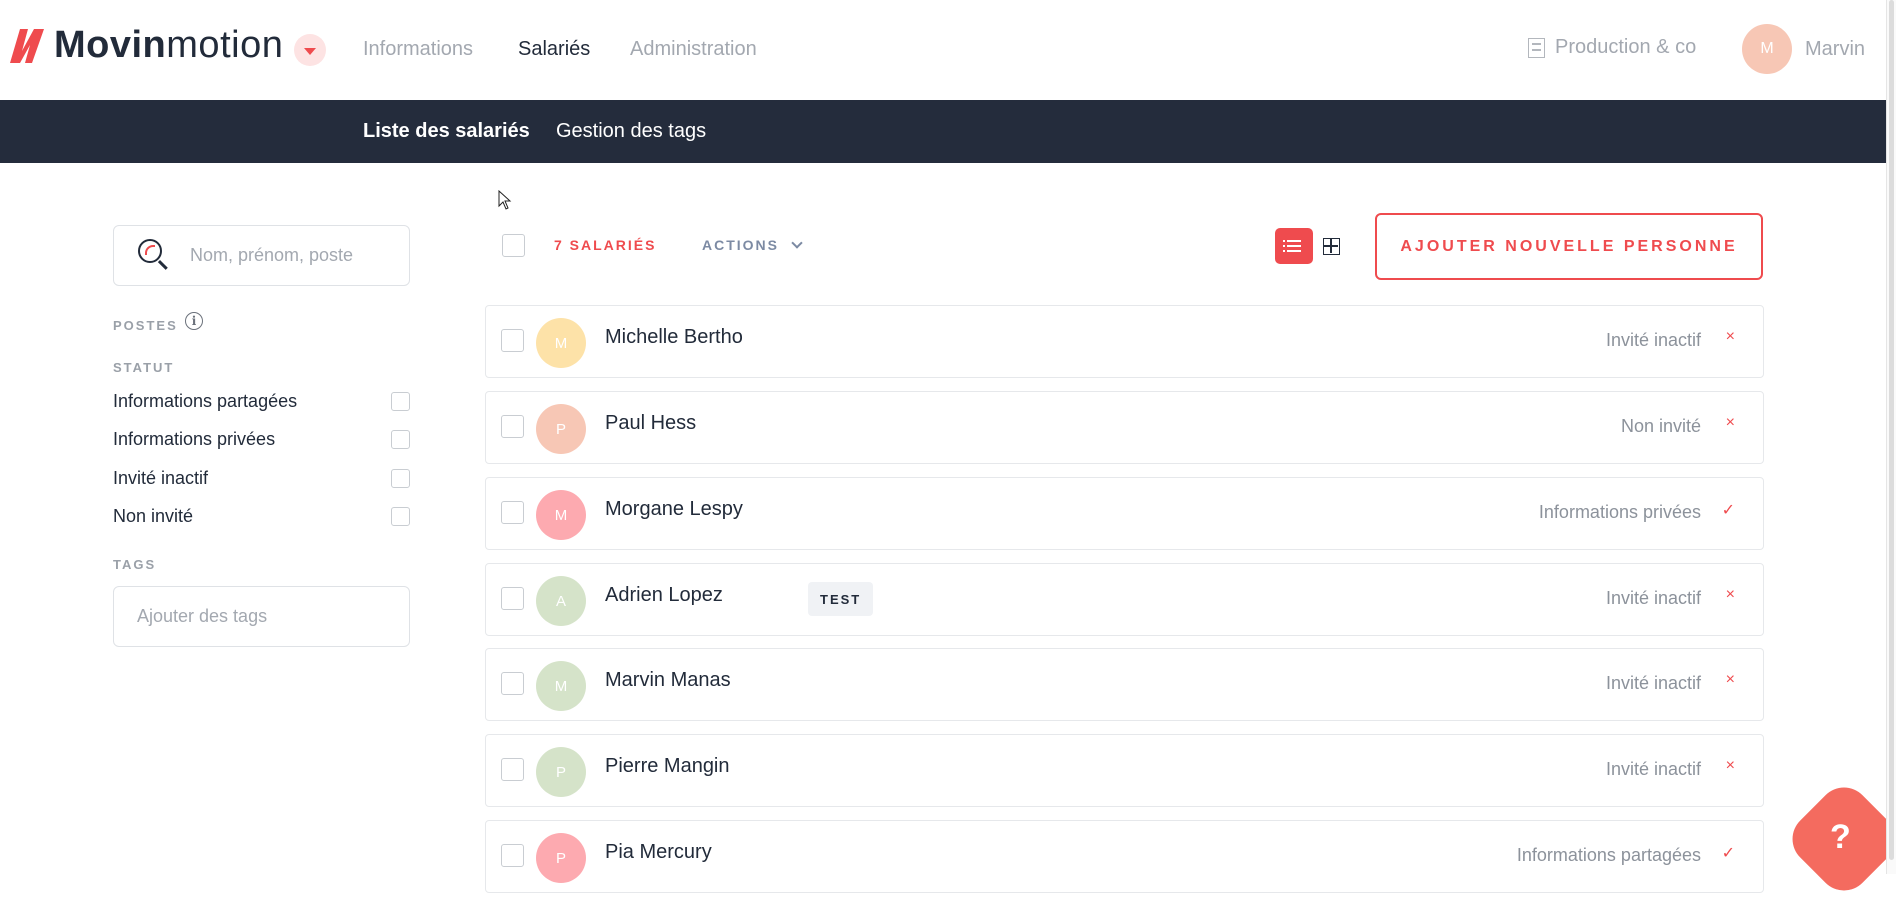 This screenshot has height=901, width=1896. Describe the element at coordinates (664, 595) in the screenshot. I see `employee-name: Adrien Lopez` at that location.